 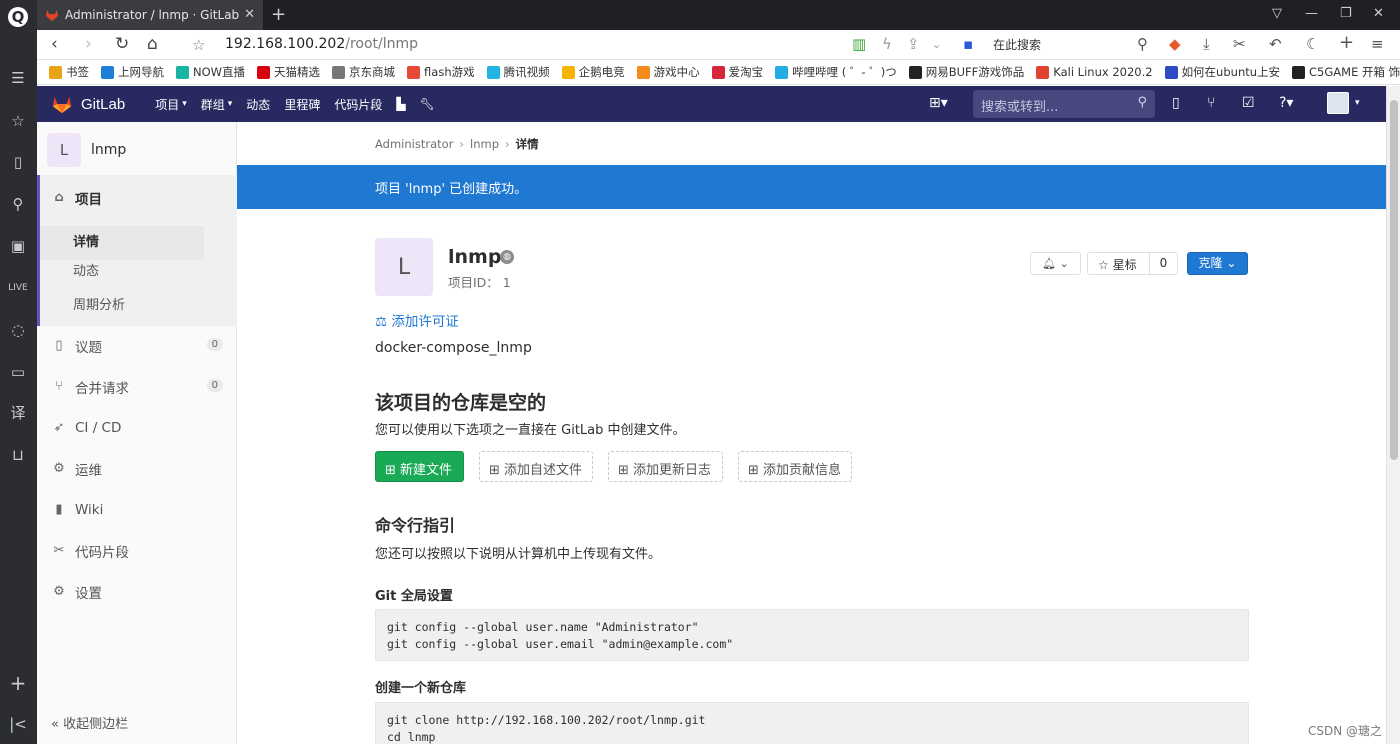 I want to click on sidebar-item-wiki: ▮ Wiki, so click(x=137, y=509).